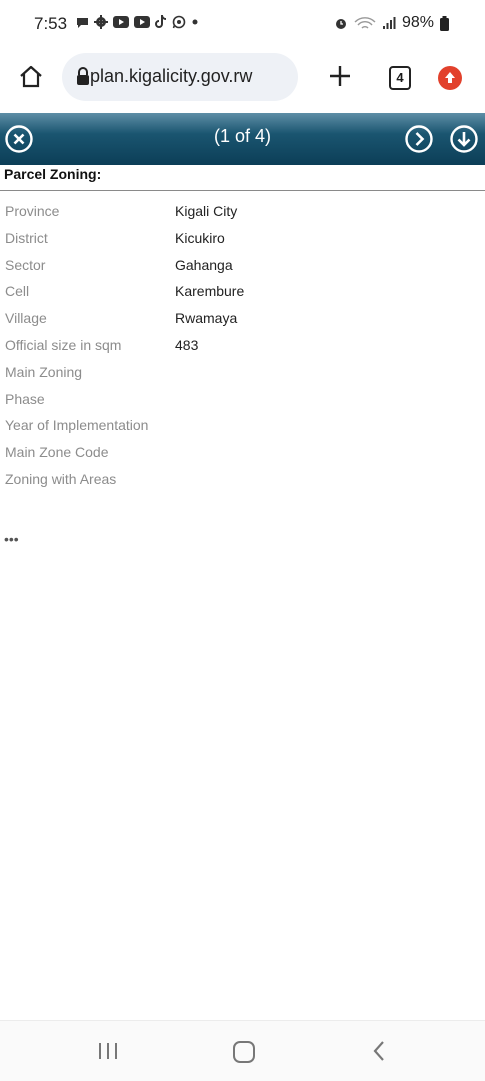 This screenshot has width=485, height=1081. I want to click on arrow-up-icon, so click(450, 77).